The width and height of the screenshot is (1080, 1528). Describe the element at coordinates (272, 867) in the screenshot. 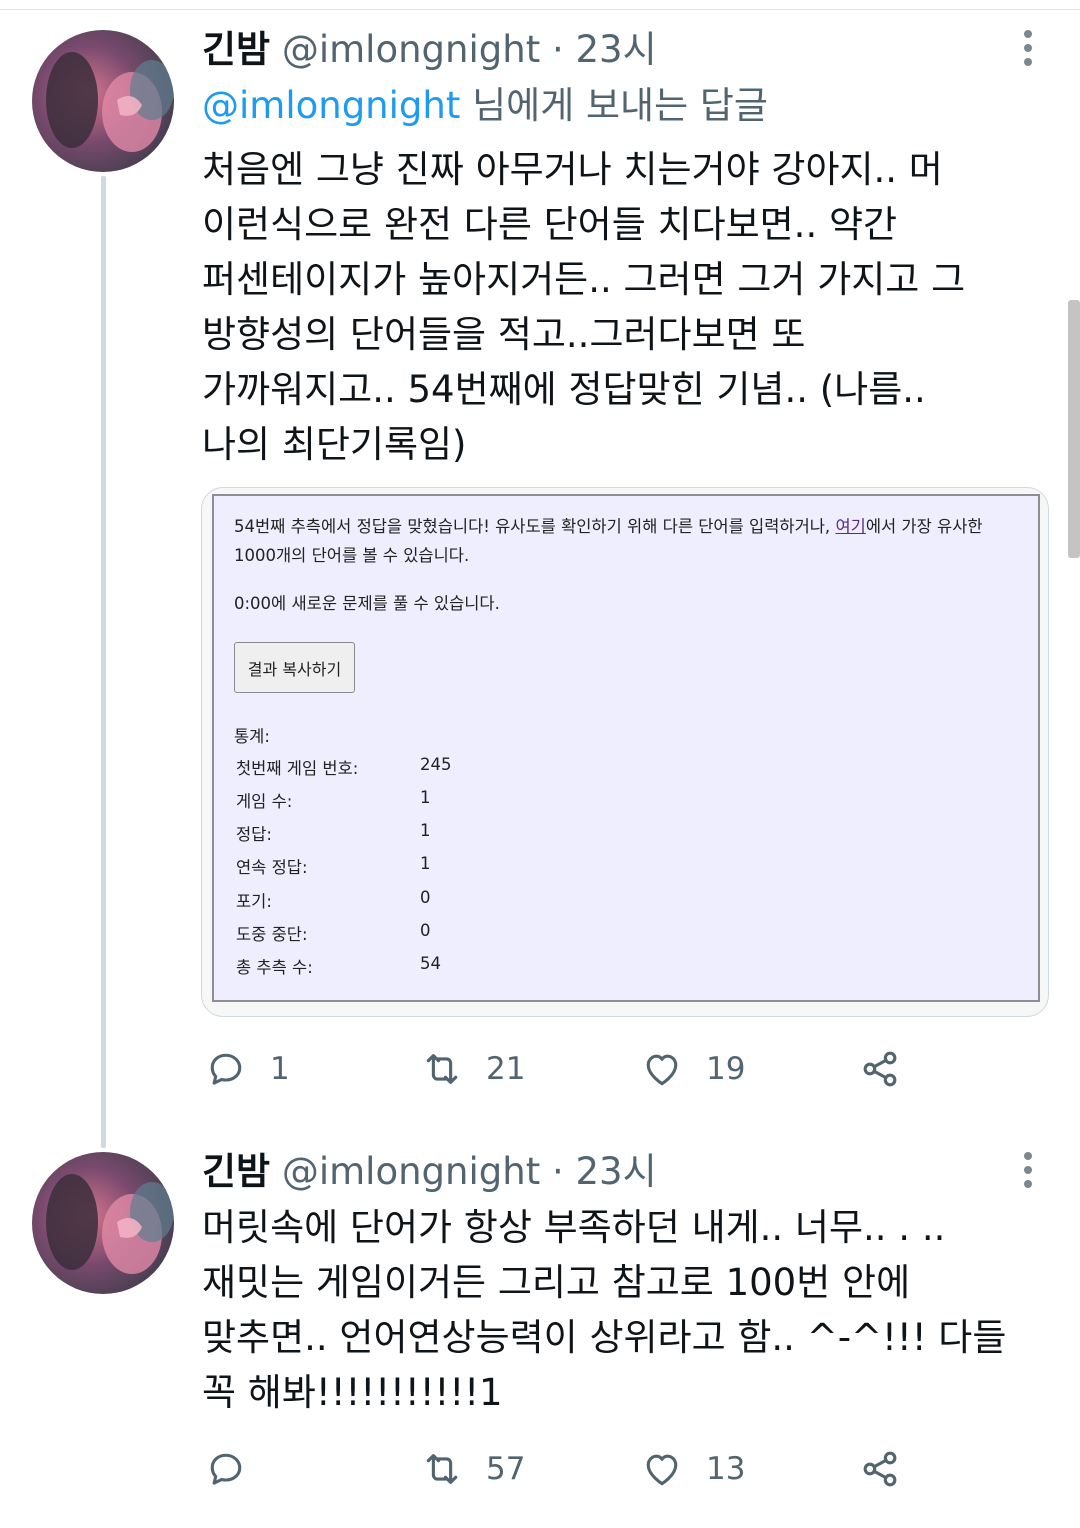

I see `stat-label: 연속 정답:` at that location.